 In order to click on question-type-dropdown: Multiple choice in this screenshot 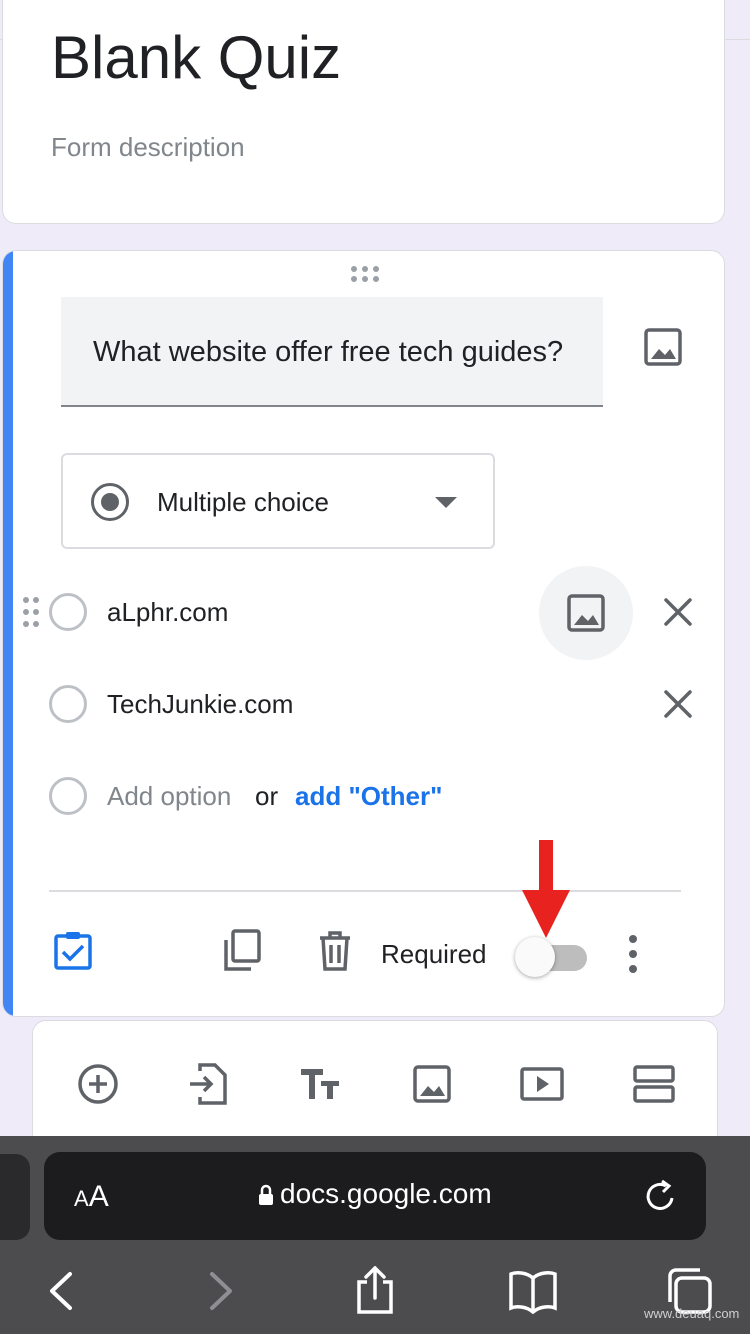, I will do `click(278, 501)`.